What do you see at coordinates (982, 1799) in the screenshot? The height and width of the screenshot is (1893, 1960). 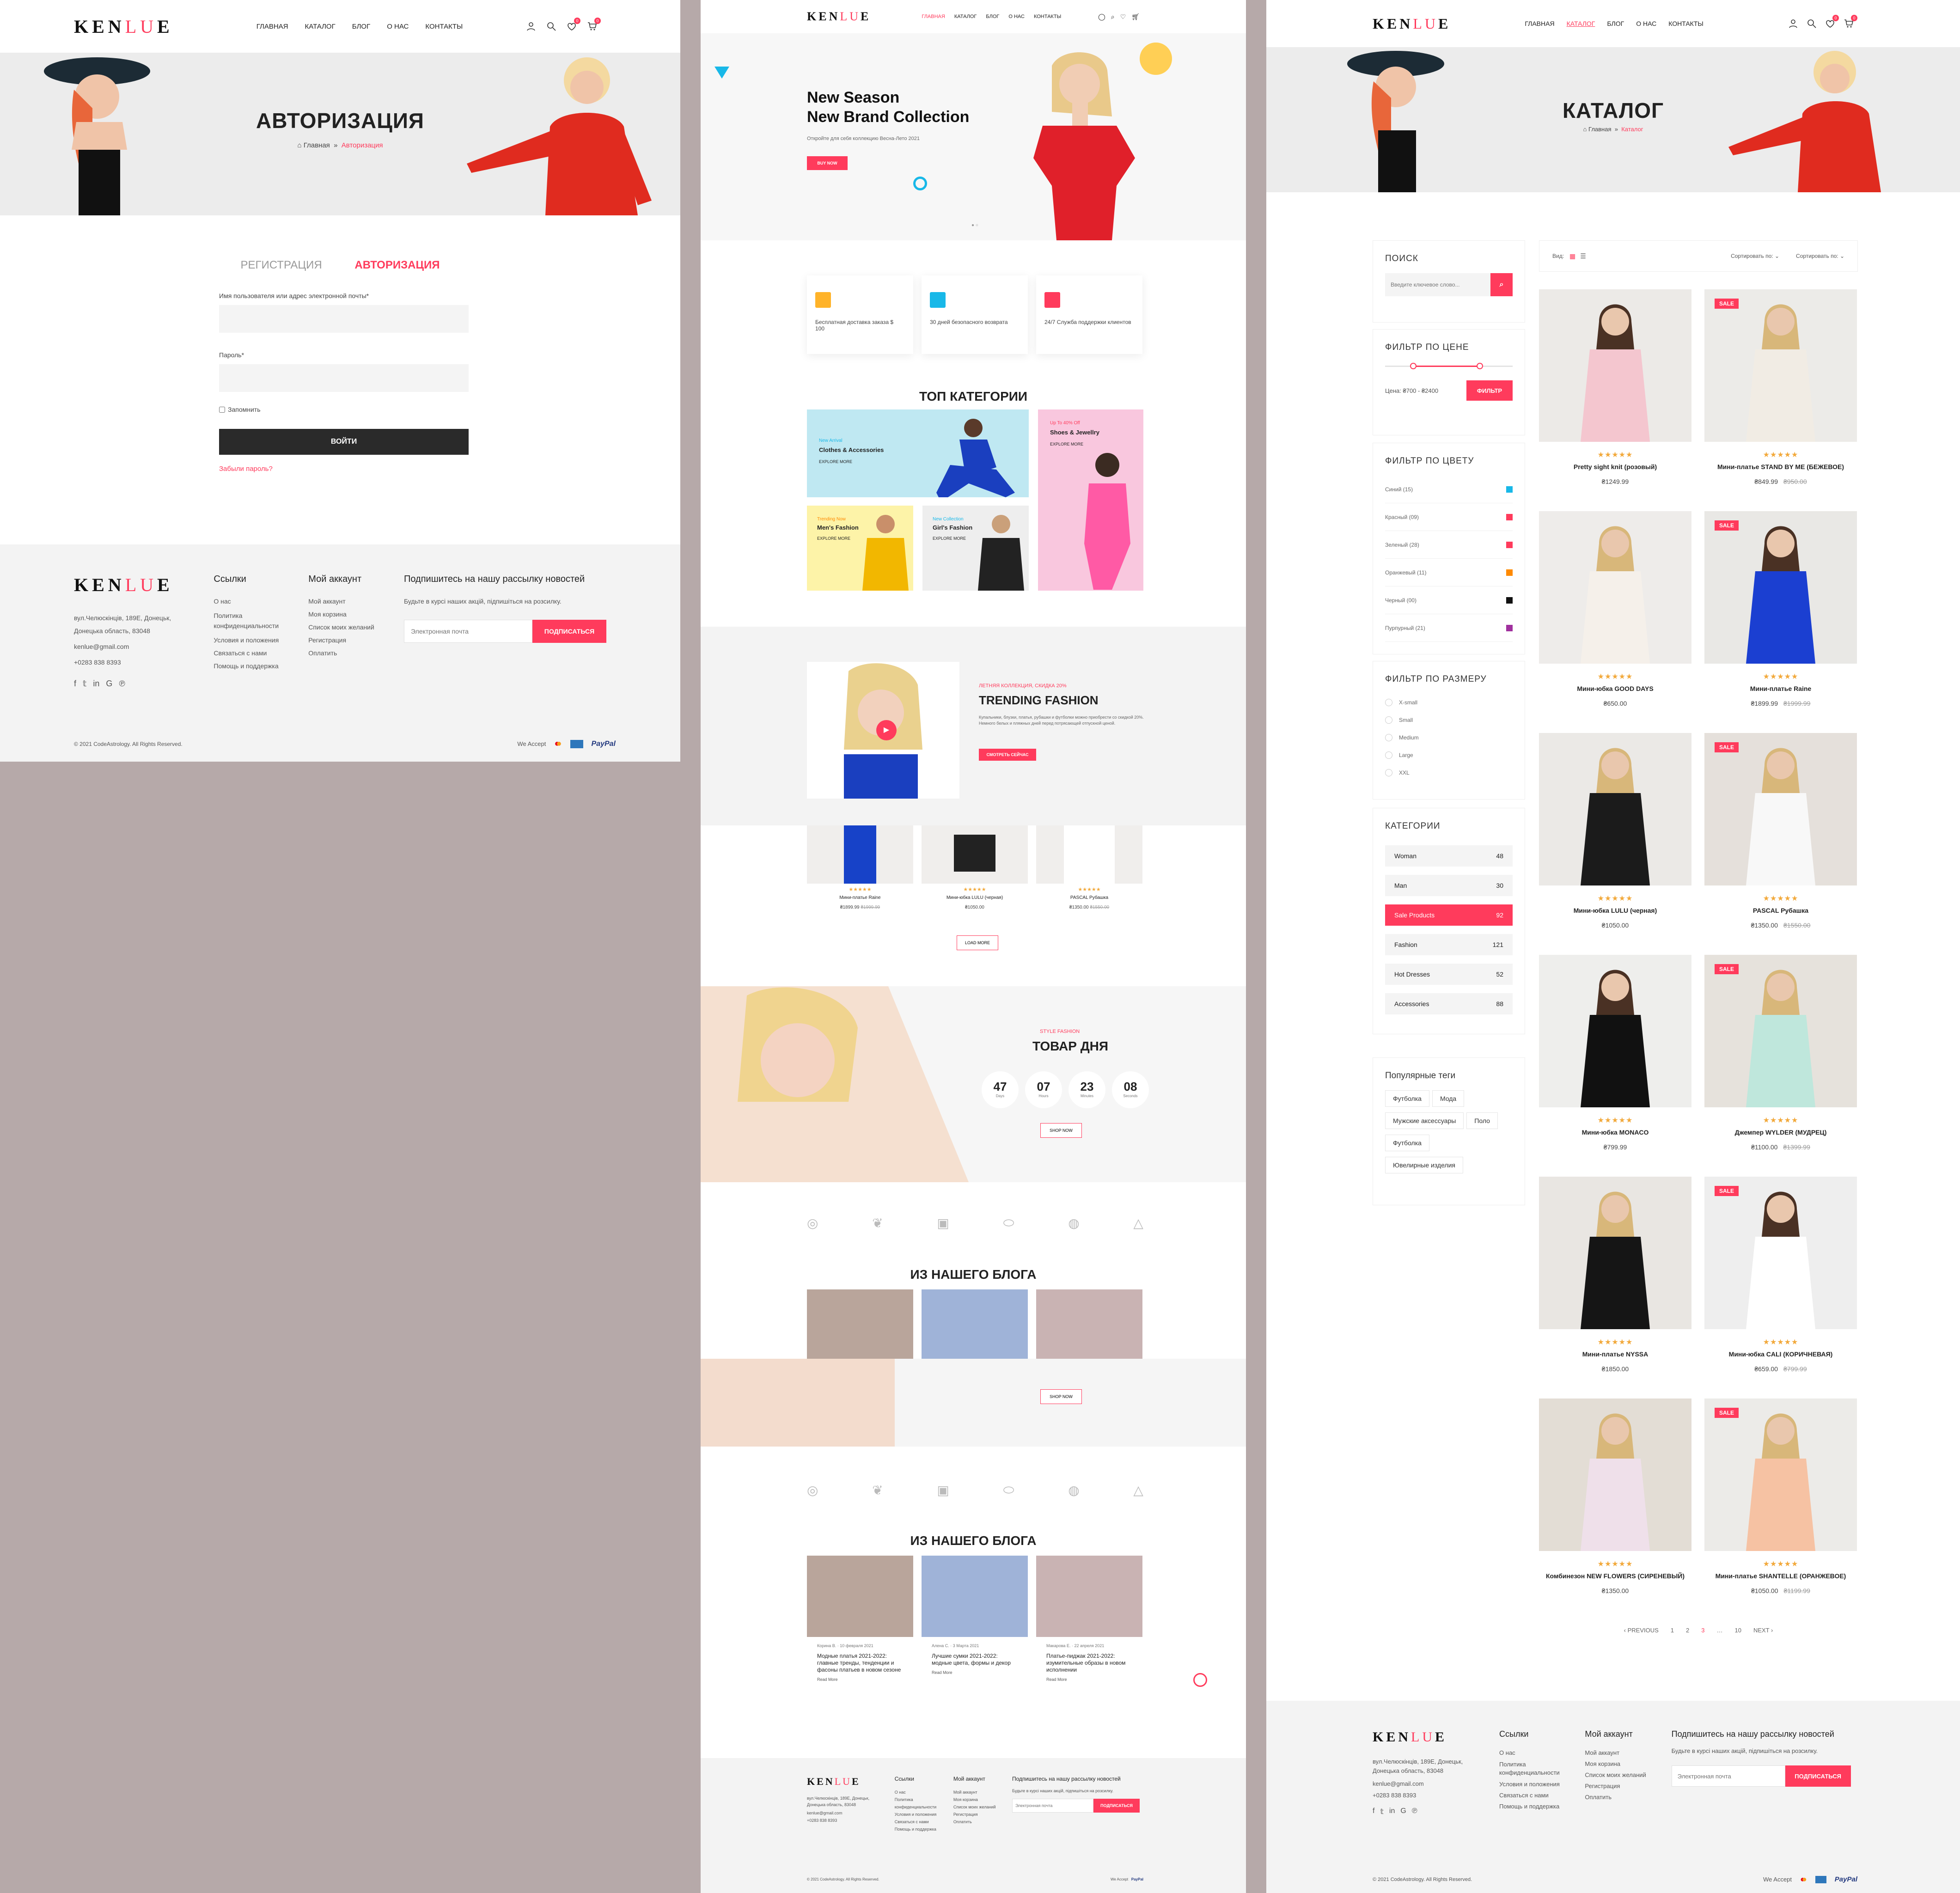 I see `home-footer-account-link: Моя корзина` at bounding box center [982, 1799].